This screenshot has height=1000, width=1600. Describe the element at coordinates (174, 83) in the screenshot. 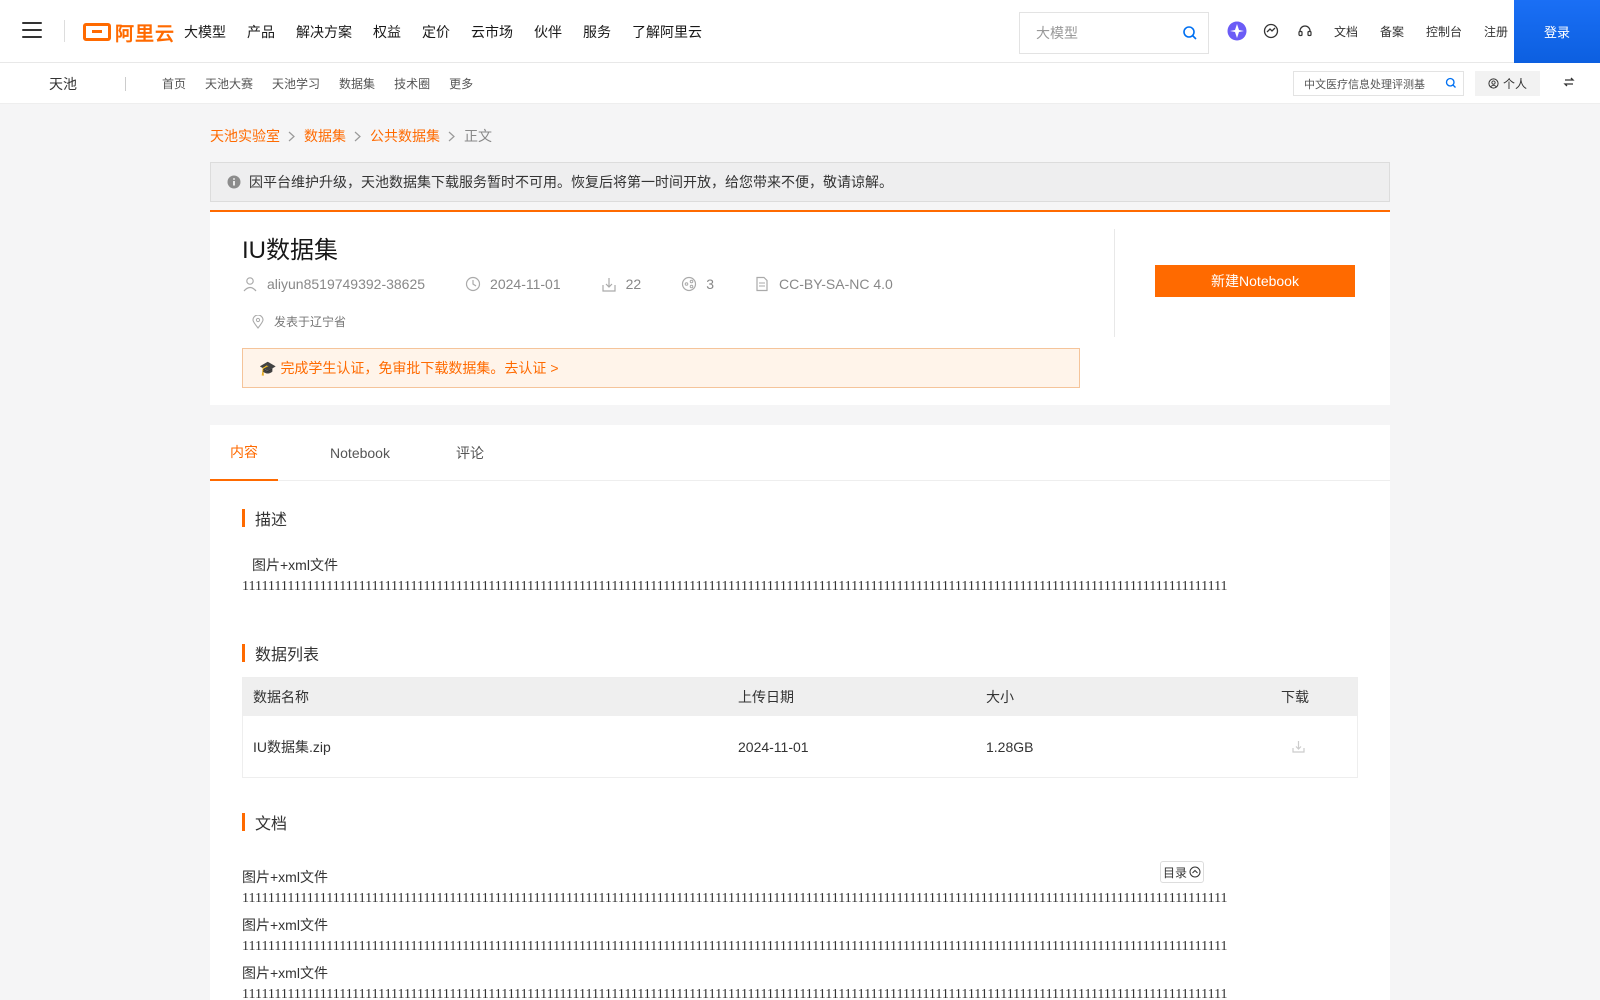

I see `sub-nav-home: 首页` at that location.